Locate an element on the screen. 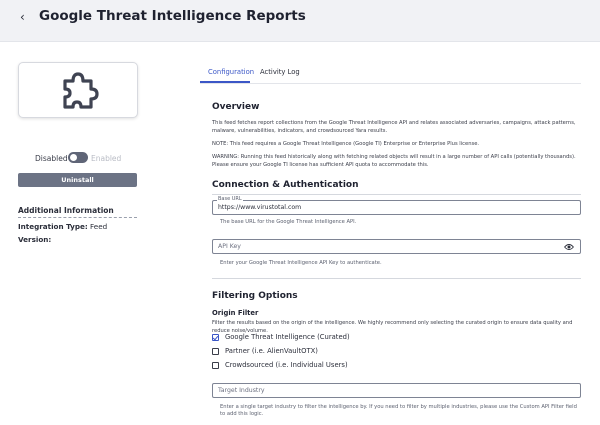 The image size is (600, 425). target-industry-placeholder: Target Industry is located at coordinates (241, 390).